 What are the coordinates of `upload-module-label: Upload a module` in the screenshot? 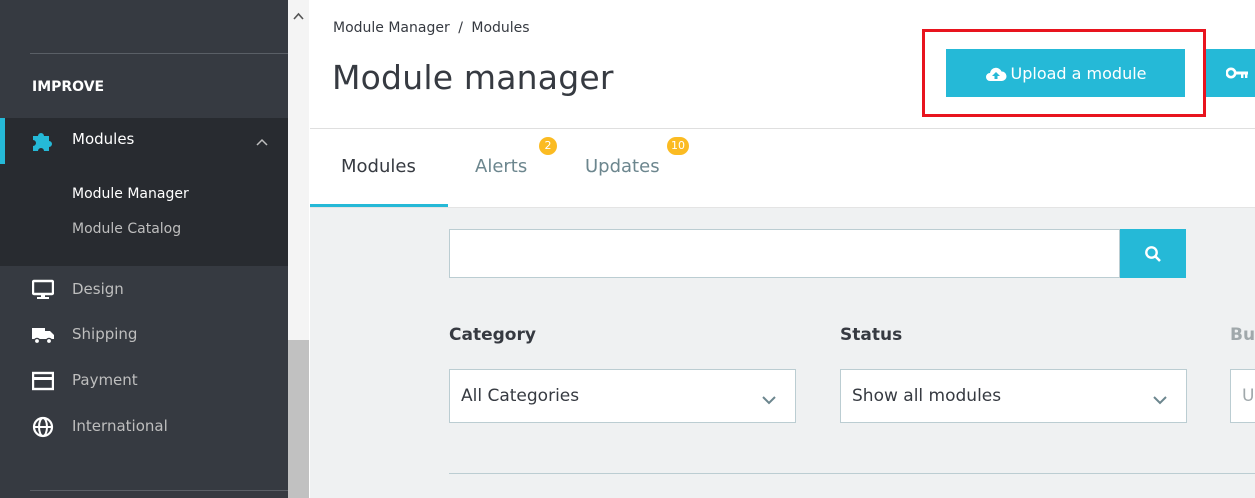 It's located at (1078, 73).